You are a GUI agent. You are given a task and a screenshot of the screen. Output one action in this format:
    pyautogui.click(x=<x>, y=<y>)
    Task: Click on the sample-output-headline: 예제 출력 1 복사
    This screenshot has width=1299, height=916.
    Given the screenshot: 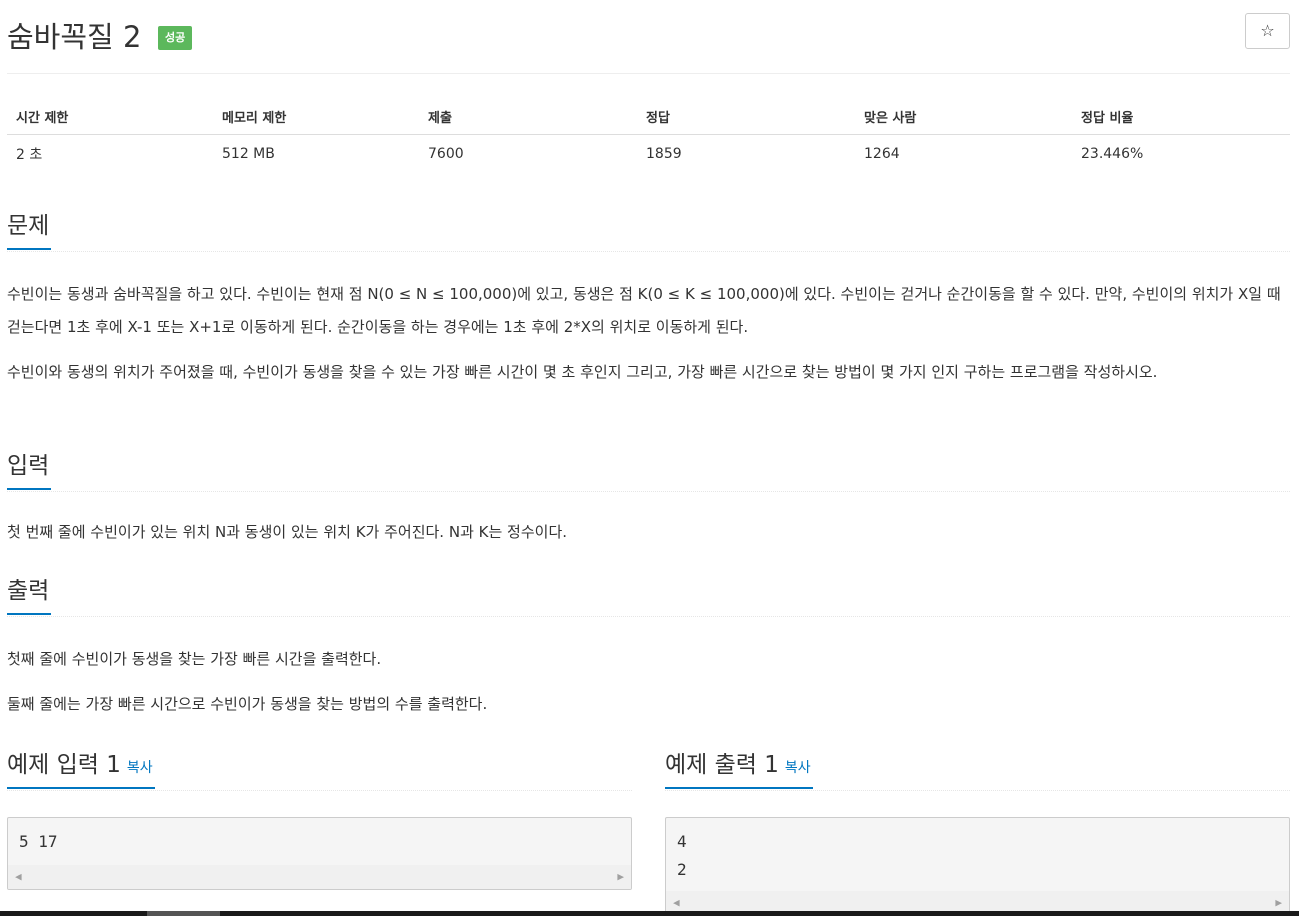 What is the action you would take?
    pyautogui.click(x=977, y=770)
    